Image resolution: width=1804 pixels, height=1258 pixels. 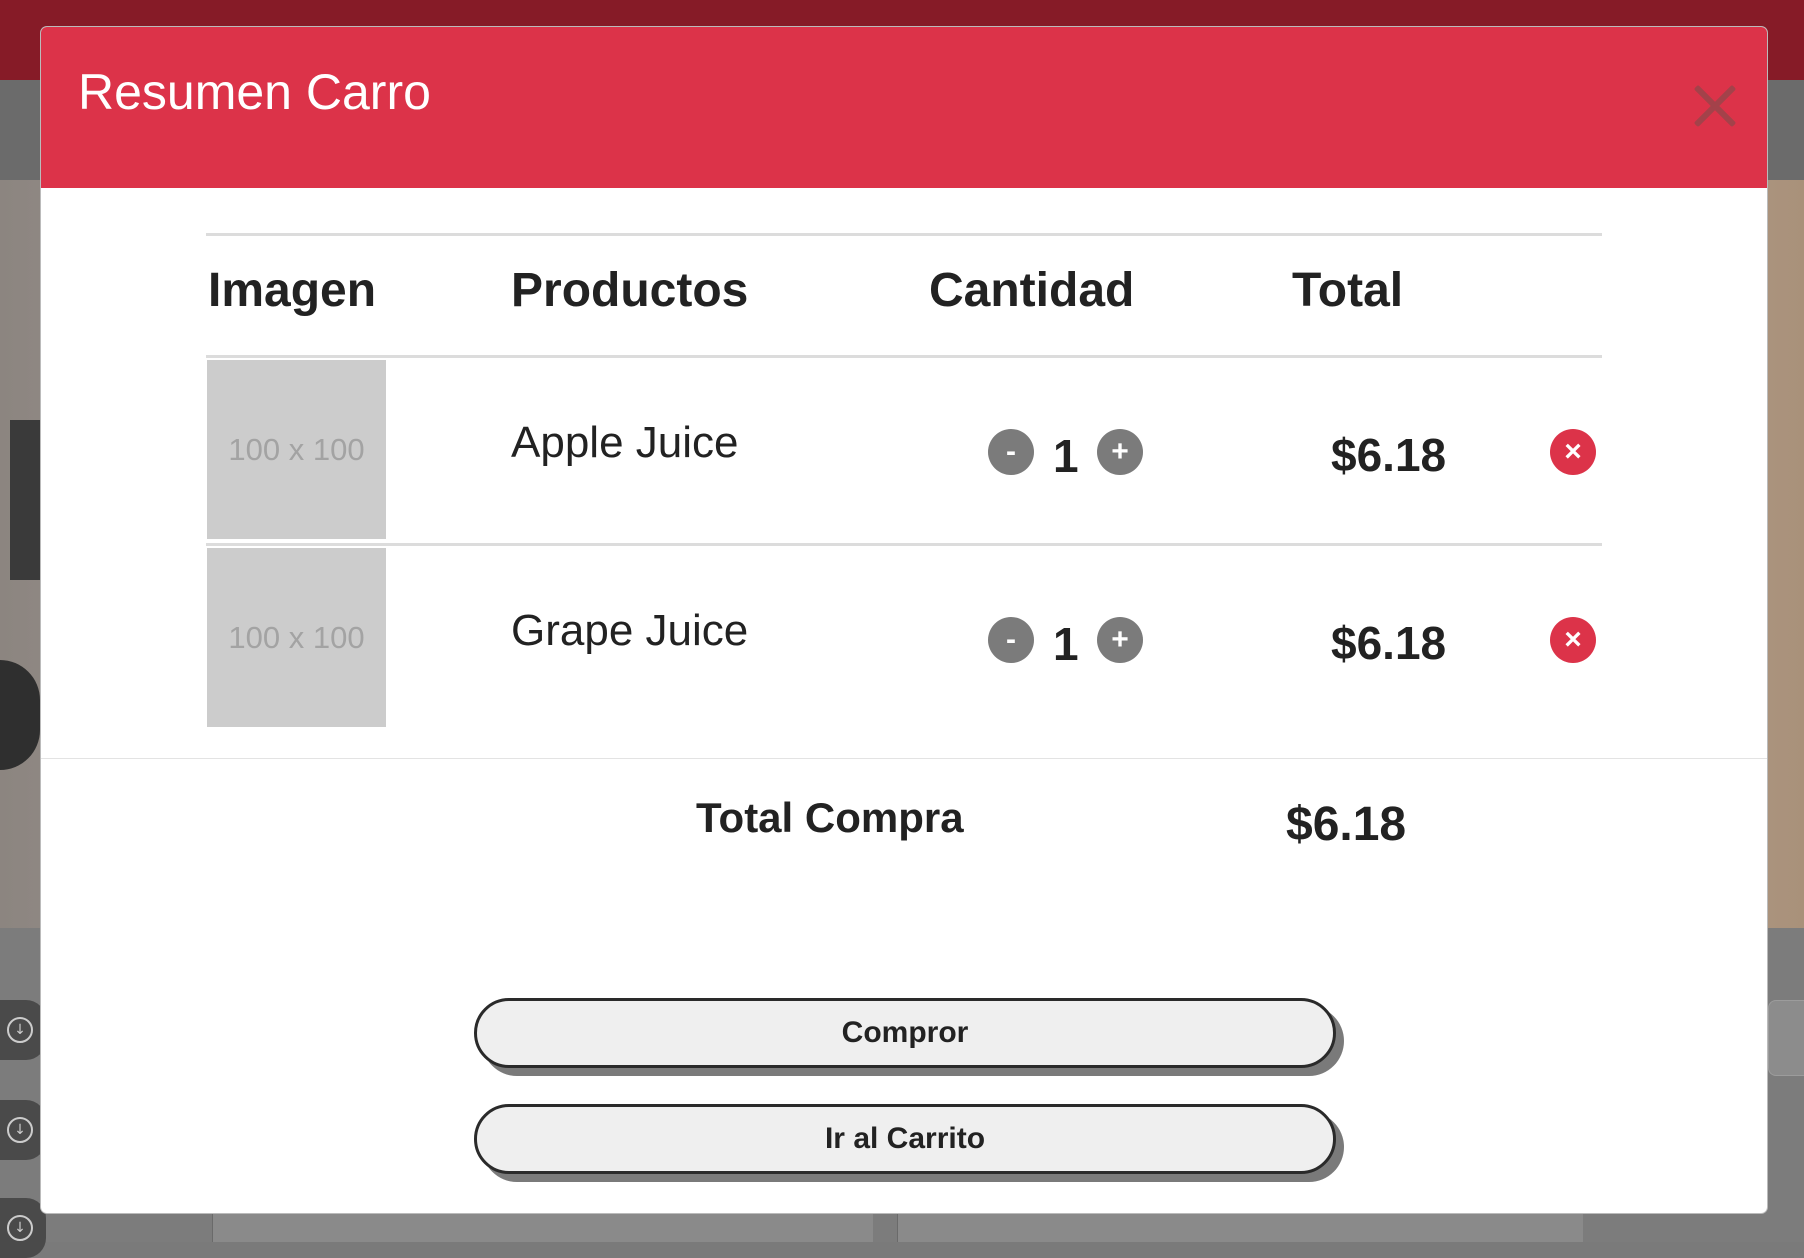 What do you see at coordinates (905, 1139) in the screenshot?
I see `go-to-cart-button: Ir al Carrito` at bounding box center [905, 1139].